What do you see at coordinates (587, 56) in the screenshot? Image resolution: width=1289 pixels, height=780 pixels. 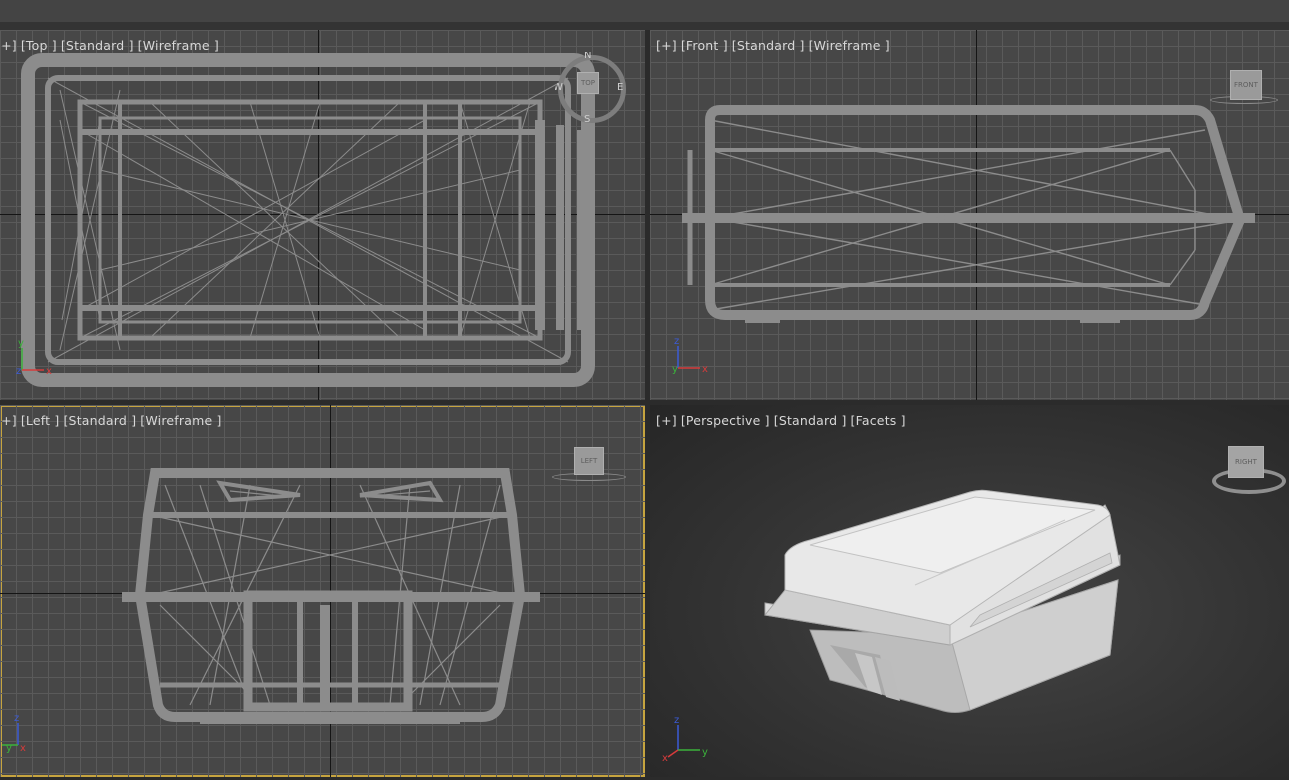 I see `svg-text: N` at bounding box center [587, 56].